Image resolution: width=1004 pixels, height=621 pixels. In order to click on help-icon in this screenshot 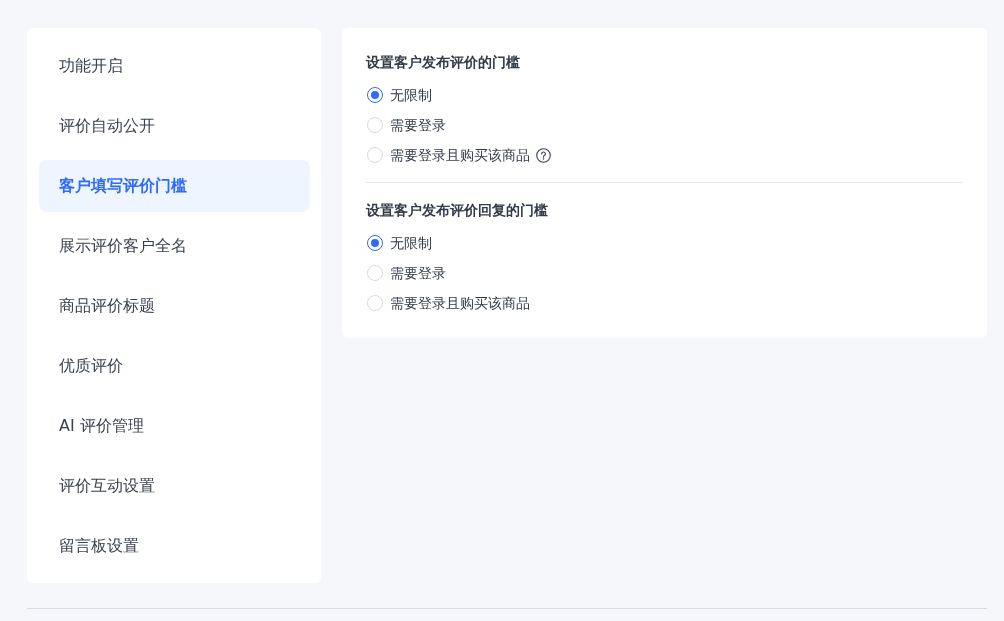, I will do `click(543, 155)`.